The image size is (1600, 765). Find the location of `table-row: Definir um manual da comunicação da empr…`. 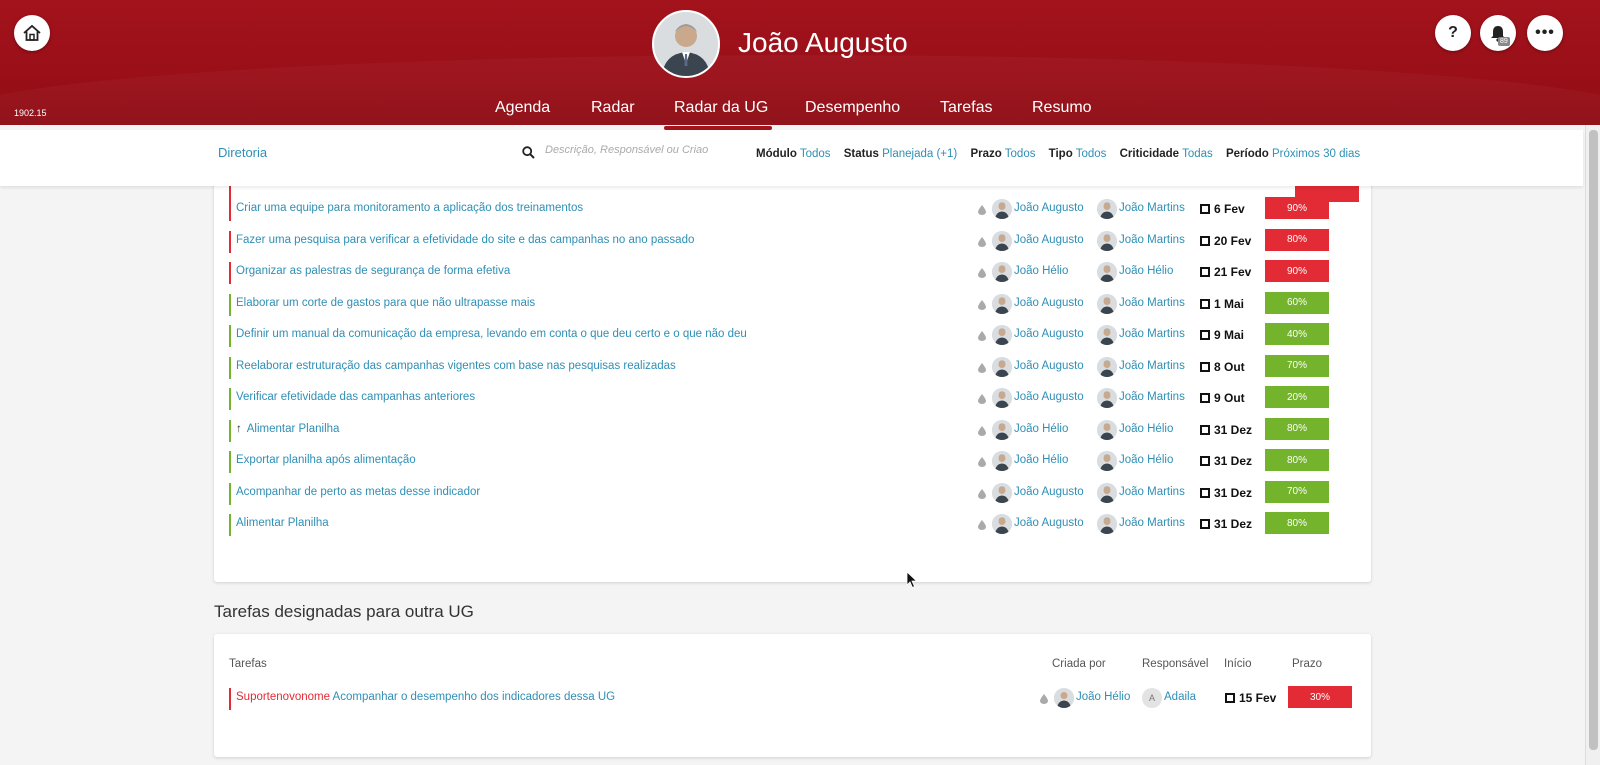

table-row: Definir um manual da comunicação da empr… is located at coordinates (792, 335).